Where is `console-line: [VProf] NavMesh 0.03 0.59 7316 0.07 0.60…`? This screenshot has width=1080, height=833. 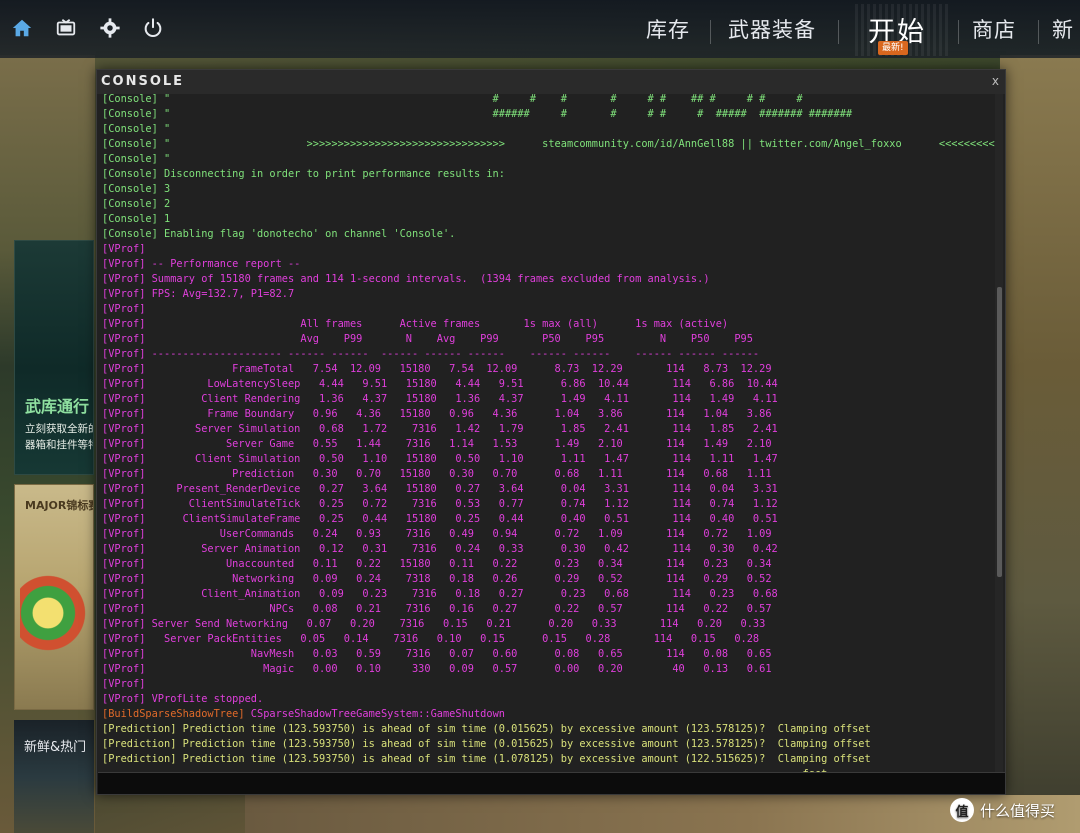
console-line: [VProf] NavMesh 0.03 0.59 7316 0.07 0.60… is located at coordinates (437, 654).